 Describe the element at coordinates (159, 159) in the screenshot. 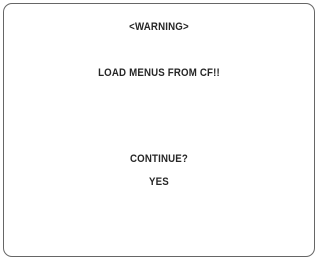

I see `continue-prompt: CONTINUE?` at that location.